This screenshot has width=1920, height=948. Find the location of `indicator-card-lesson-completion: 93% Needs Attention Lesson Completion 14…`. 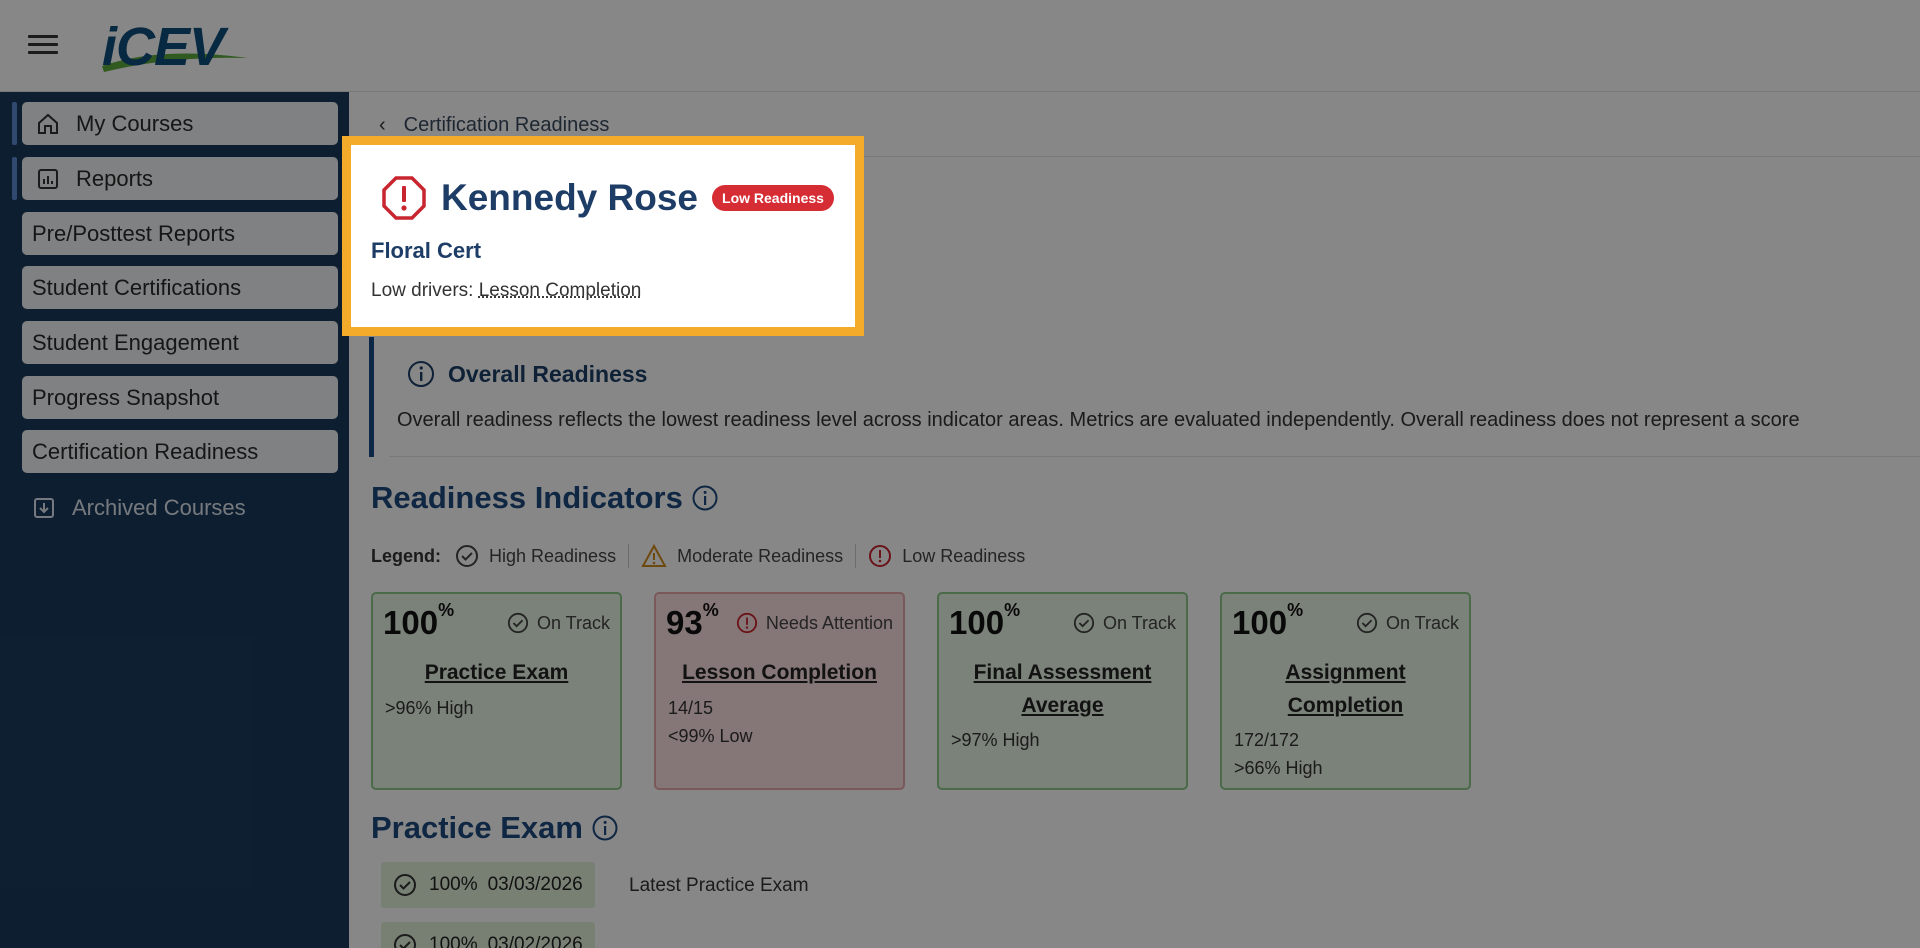

indicator-card-lesson-completion: 93% Needs Attention Lesson Completion 14… is located at coordinates (779, 691).